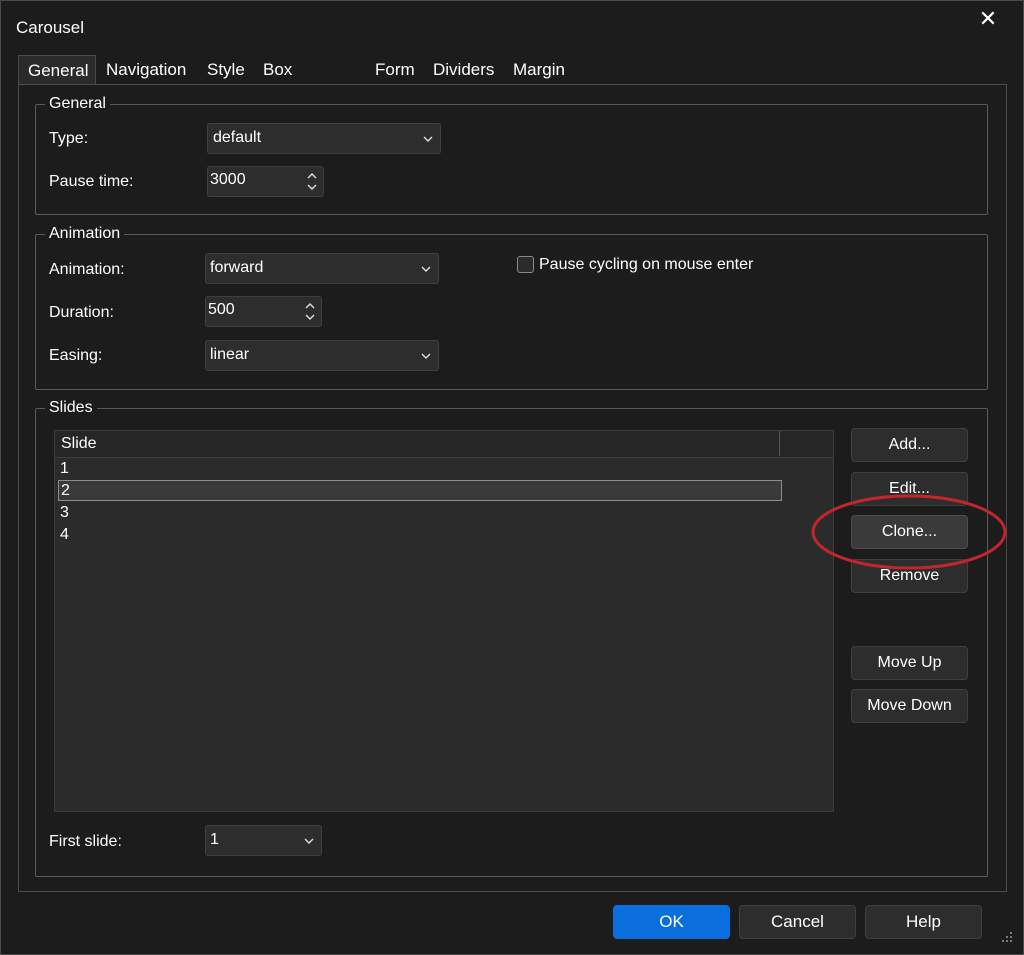 This screenshot has width=1024, height=955. What do you see at coordinates (230, 354) in the screenshot?
I see `easing-select-value: linear` at bounding box center [230, 354].